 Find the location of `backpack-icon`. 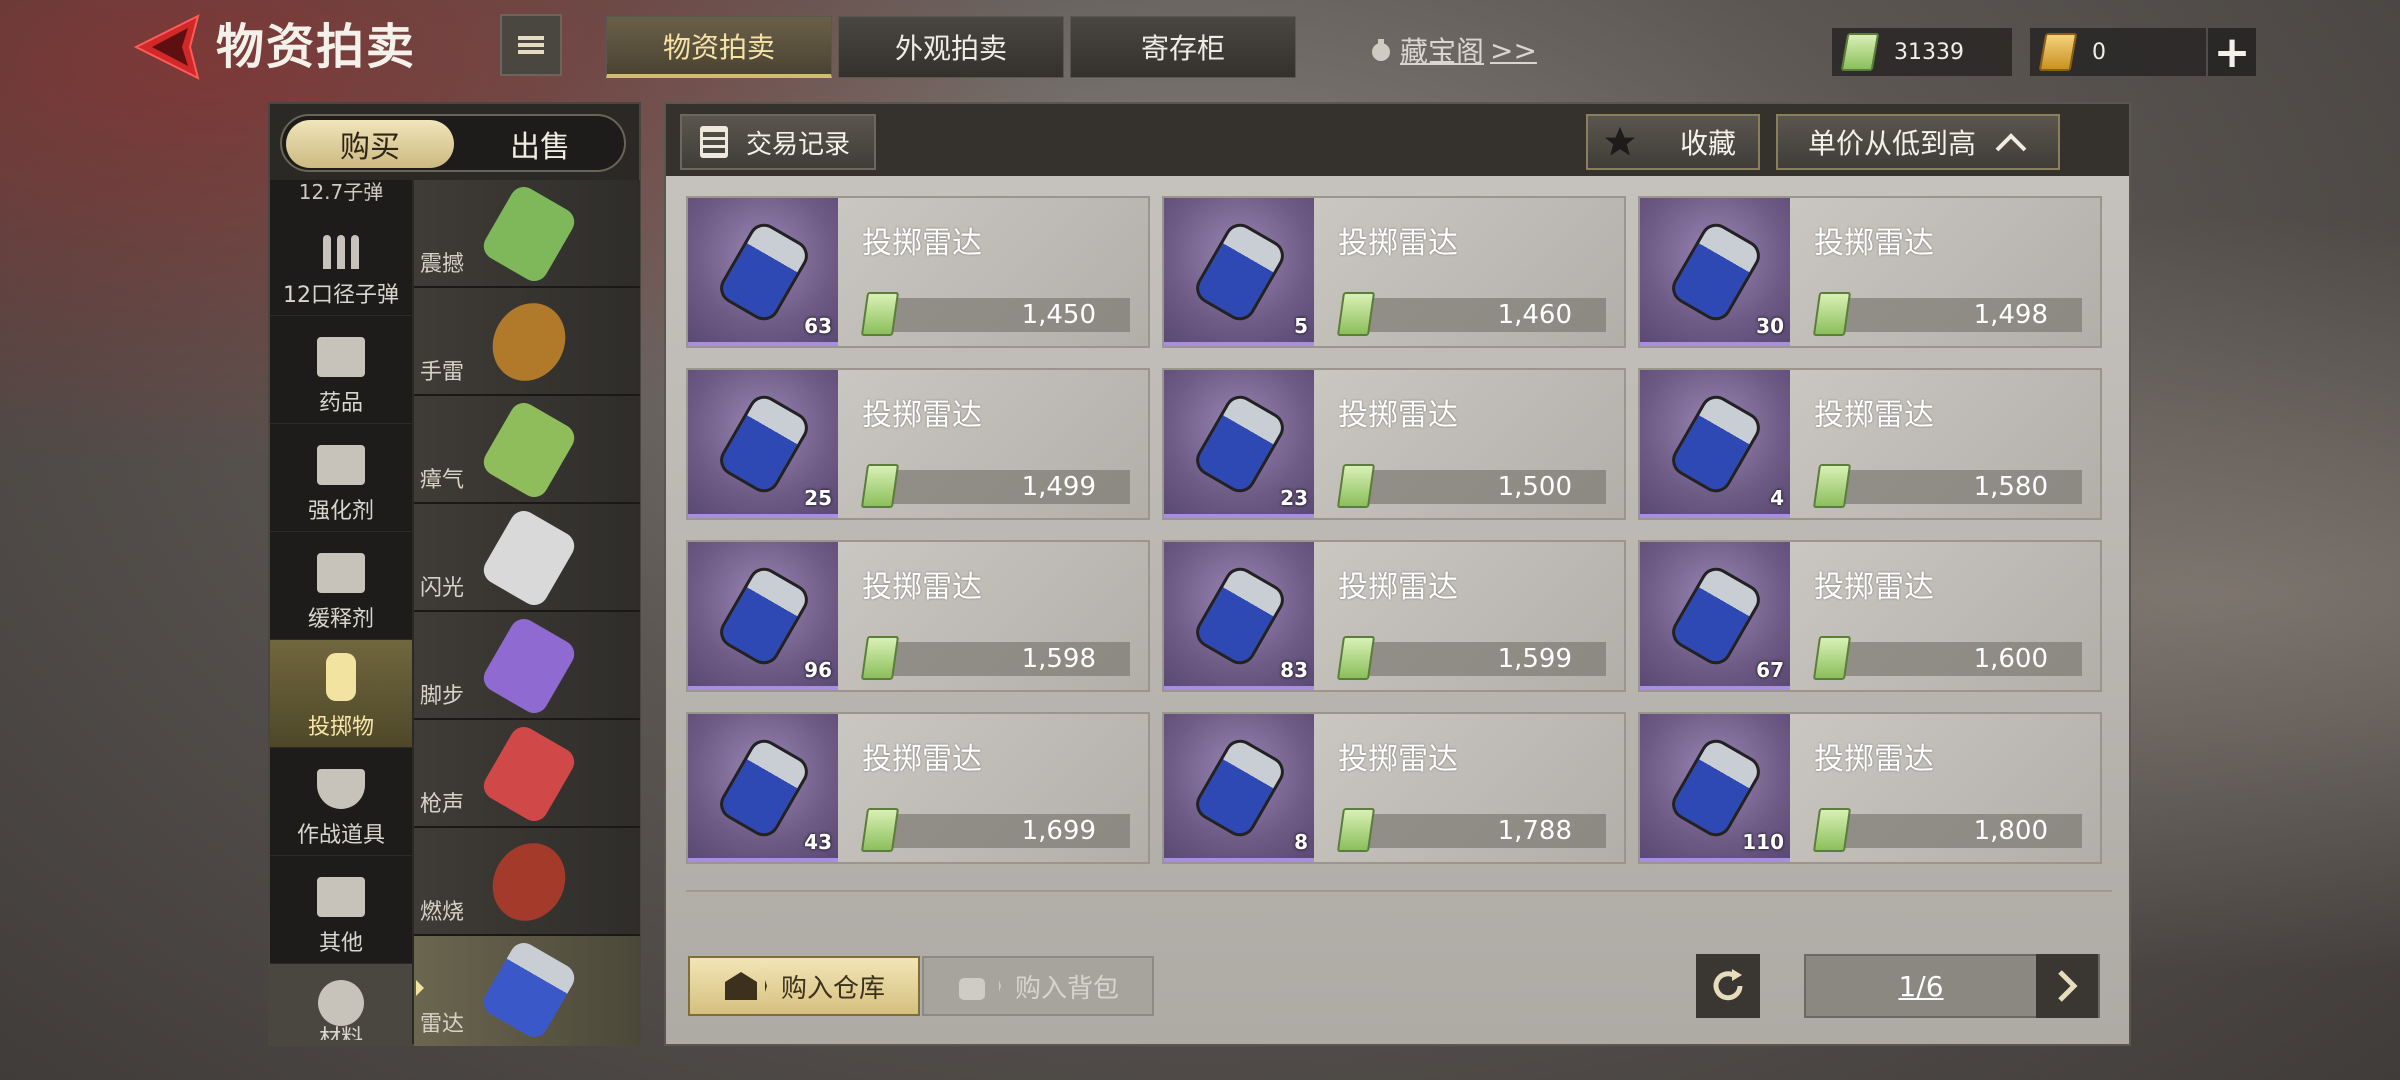

backpack-icon is located at coordinates (979, 989).